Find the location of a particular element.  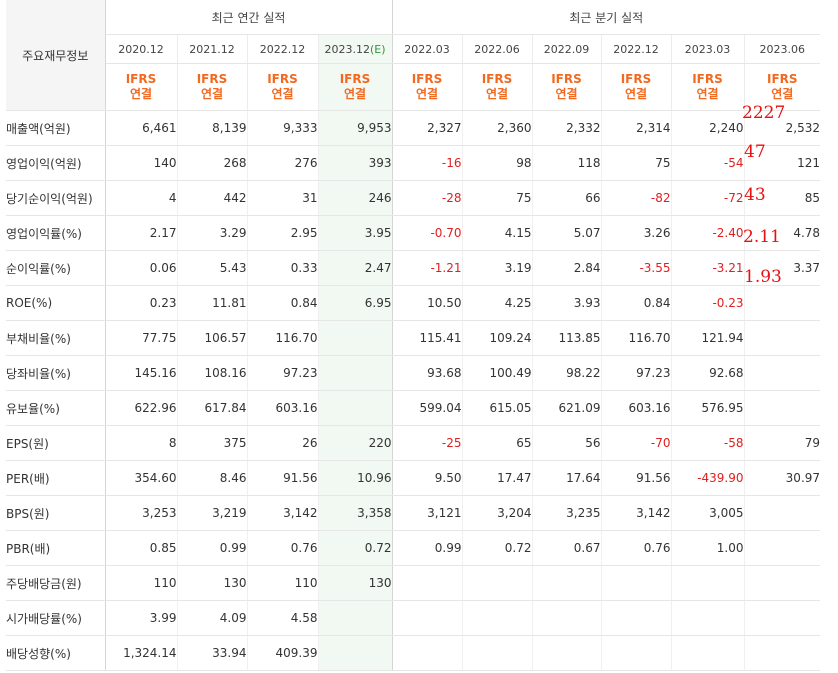

table-cell: 0.23 is located at coordinates (140, 303).